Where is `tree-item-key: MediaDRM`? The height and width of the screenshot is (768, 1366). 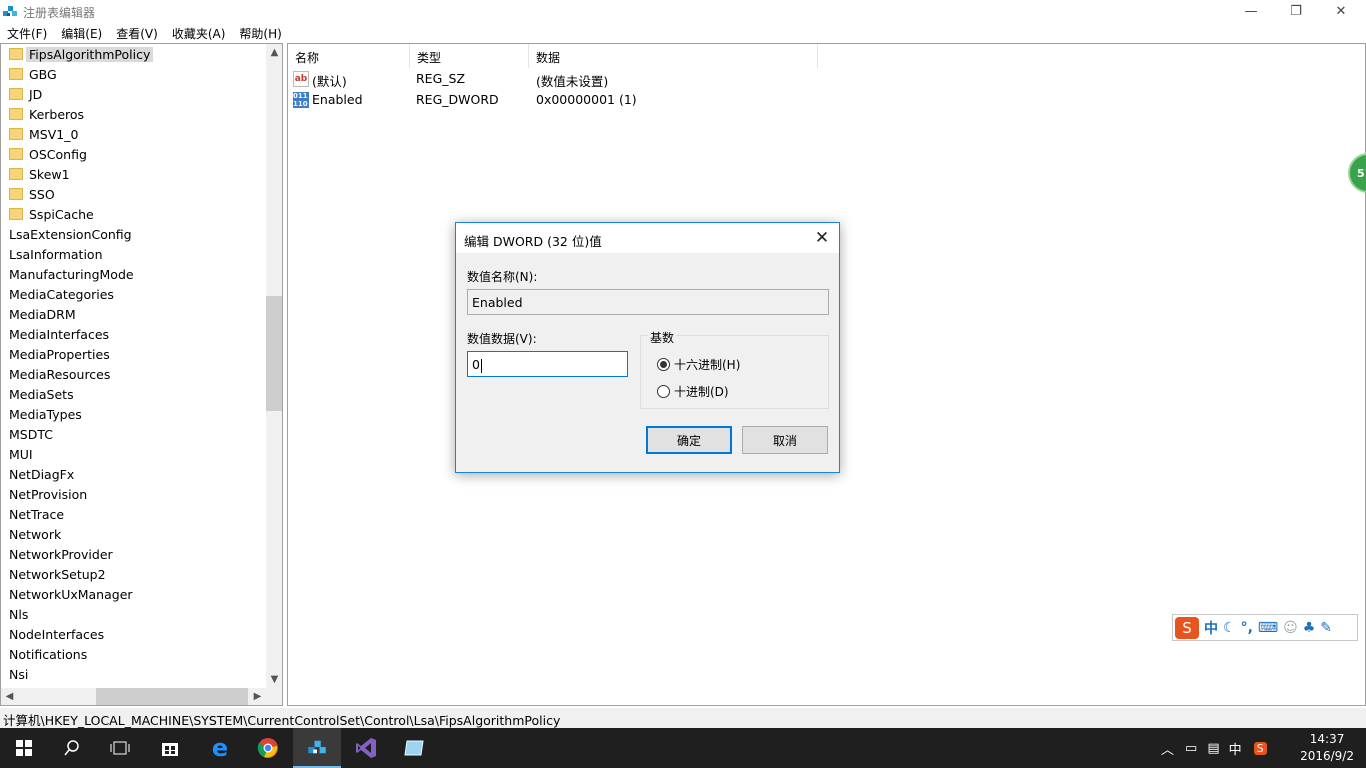
tree-item-key: MediaDRM is located at coordinates (133, 314).